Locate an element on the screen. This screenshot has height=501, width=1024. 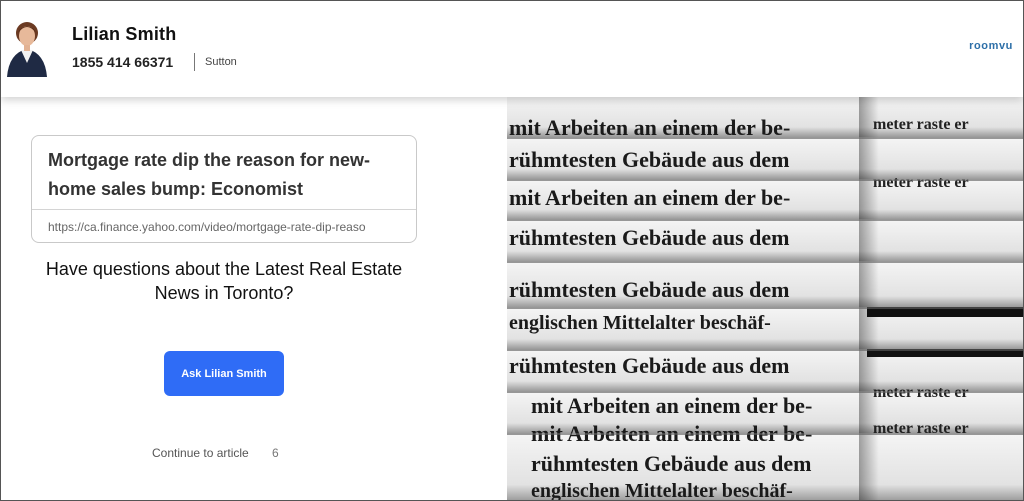
agent-avatar is located at coordinates (27, 49).